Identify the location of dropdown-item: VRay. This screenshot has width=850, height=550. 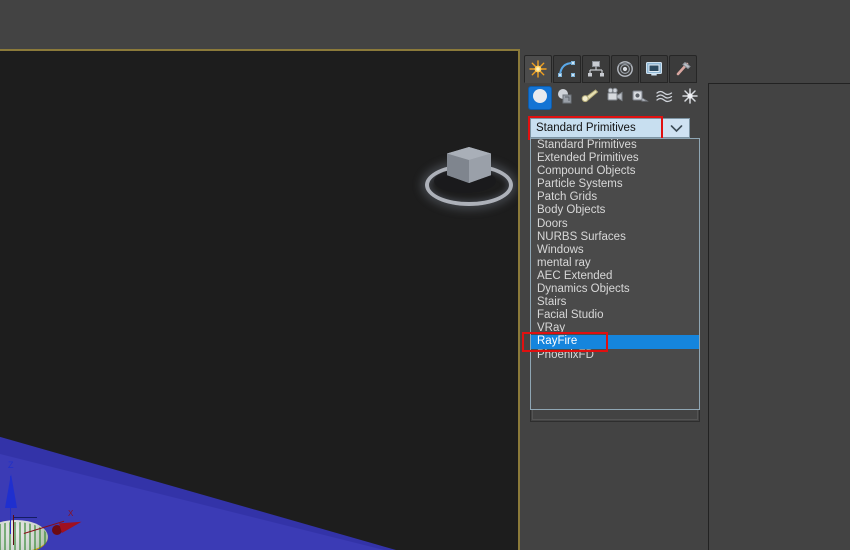
(615, 328).